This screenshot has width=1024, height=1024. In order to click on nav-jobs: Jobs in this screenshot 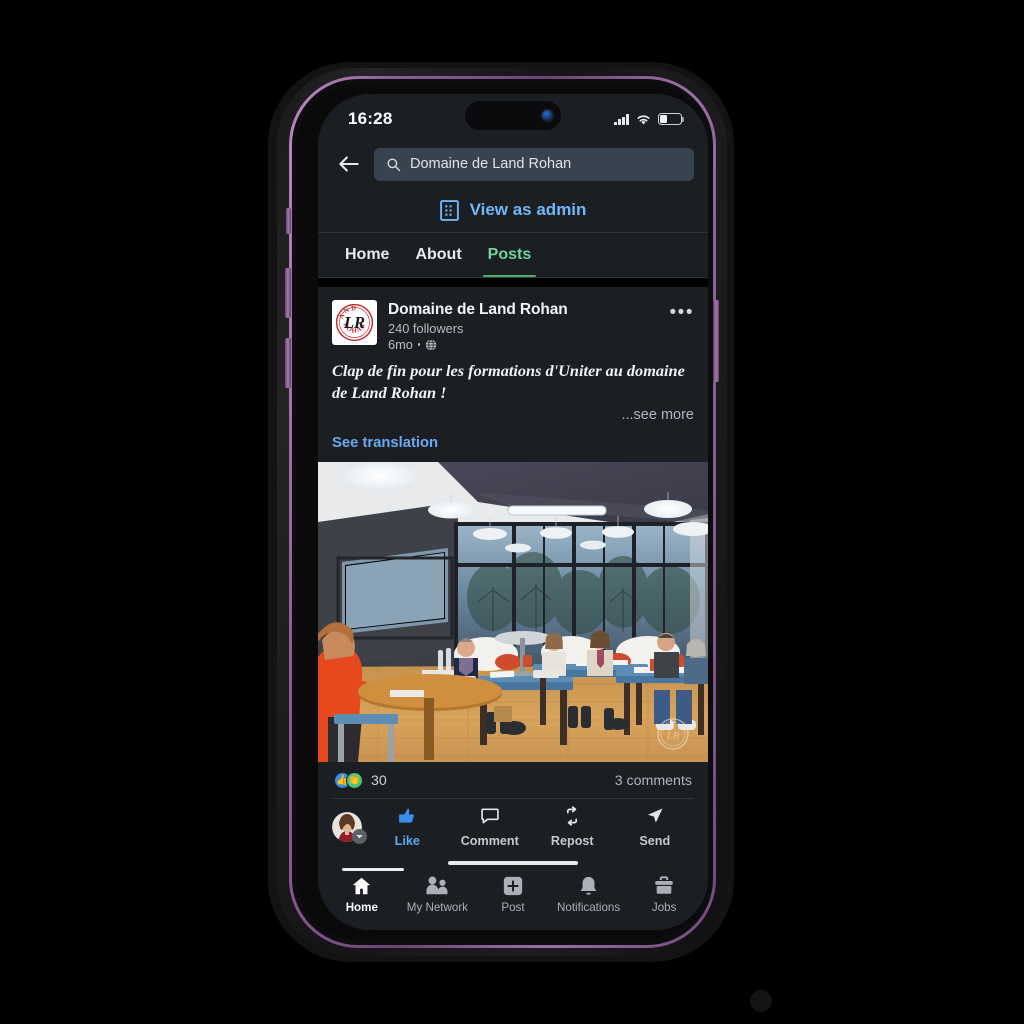, I will do `click(664, 894)`.